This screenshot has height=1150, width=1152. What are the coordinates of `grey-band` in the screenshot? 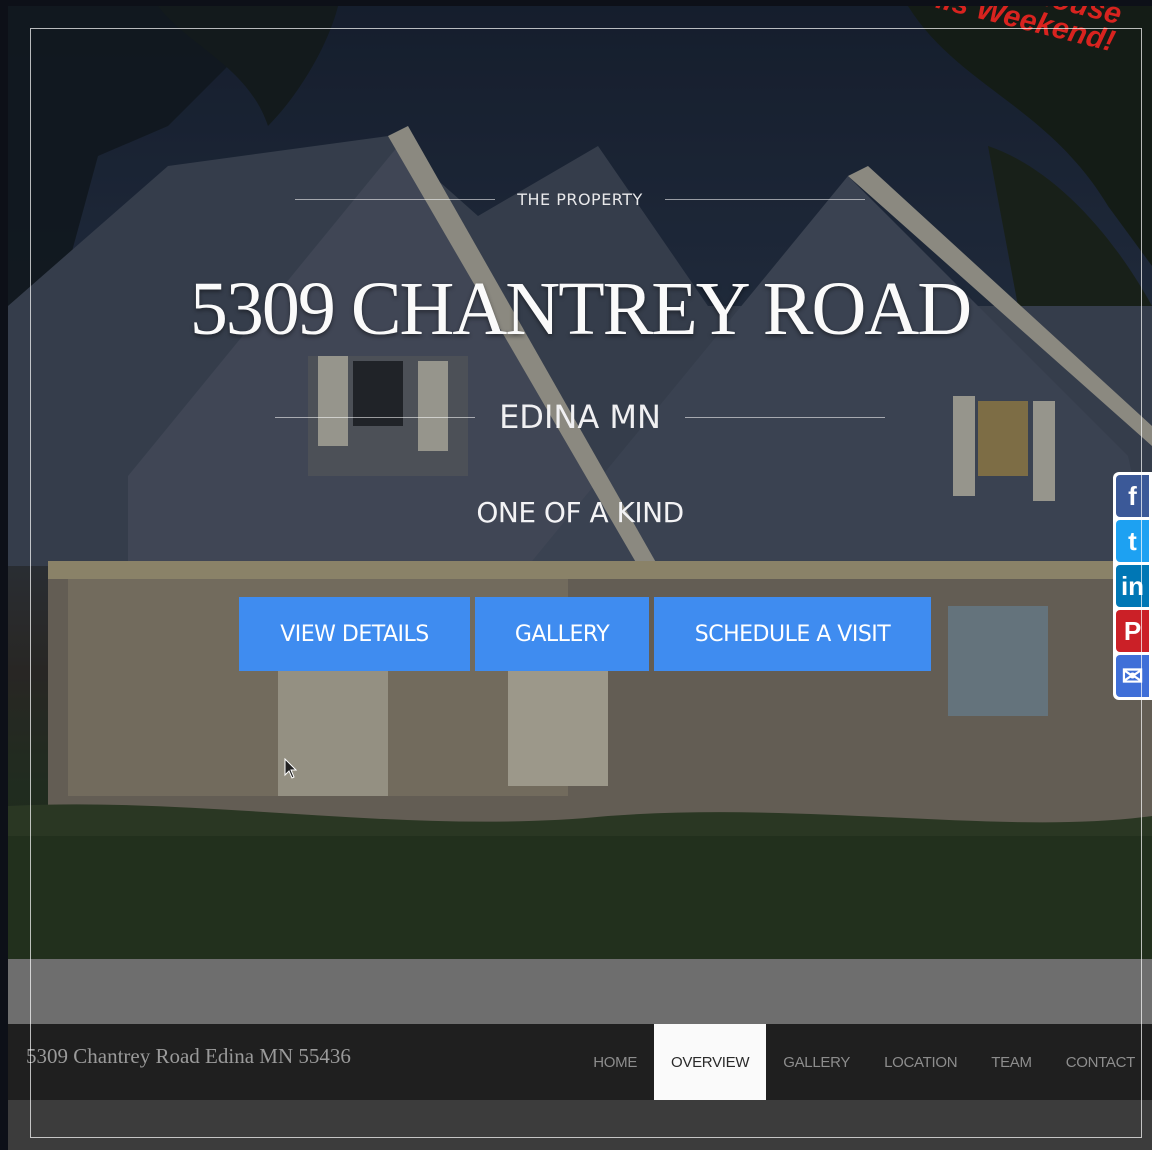 It's located at (580, 991).